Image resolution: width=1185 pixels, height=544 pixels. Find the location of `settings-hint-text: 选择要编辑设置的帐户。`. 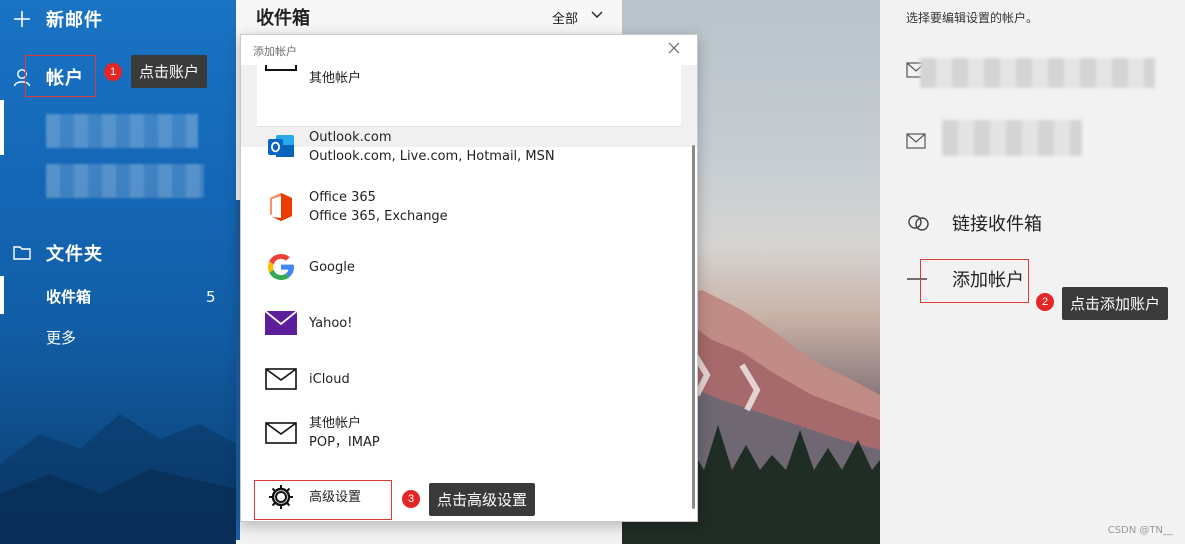

settings-hint-text: 选择要编辑设置的帐户。 is located at coordinates (972, 18).